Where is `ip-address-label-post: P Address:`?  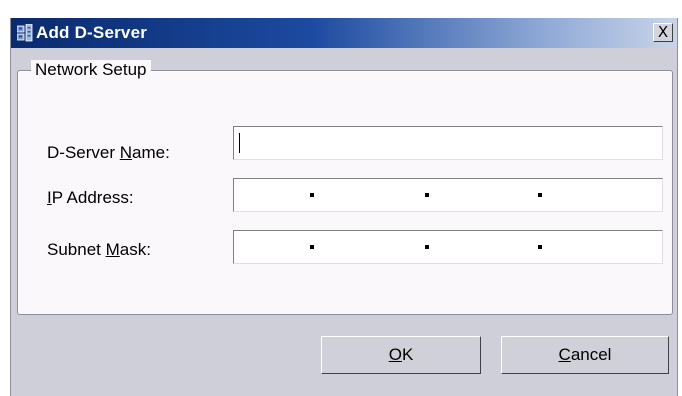
ip-address-label-post: P Address: is located at coordinates (92, 197).